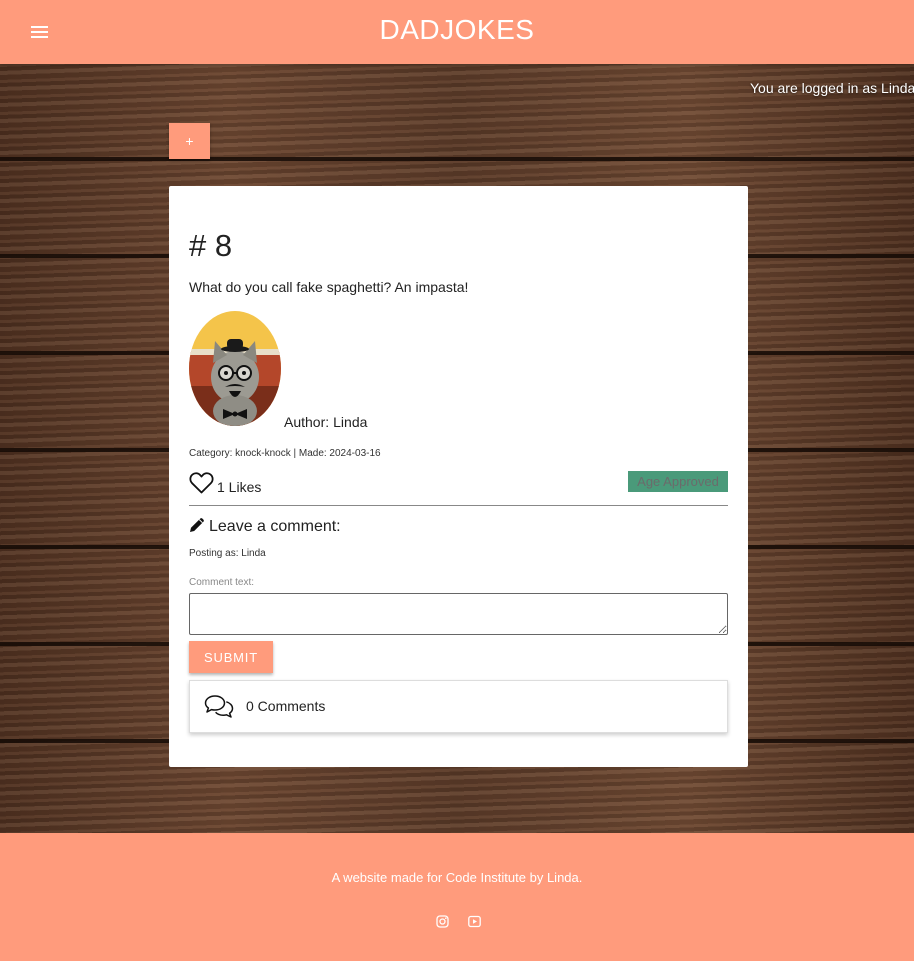 The width and height of the screenshot is (914, 961). I want to click on top-navbar: DADJOKES, so click(457, 32).